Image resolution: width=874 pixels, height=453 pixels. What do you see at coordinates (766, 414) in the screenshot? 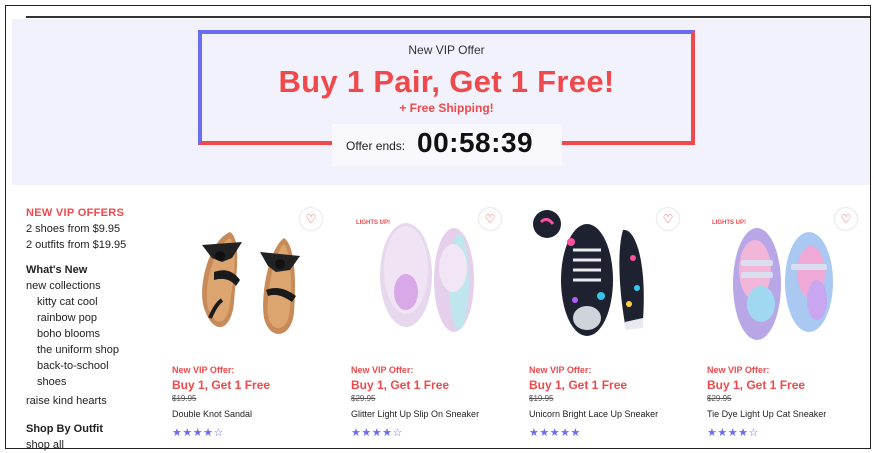
I see `product-name: Tie Dye Light Up Cat Sneaker` at bounding box center [766, 414].